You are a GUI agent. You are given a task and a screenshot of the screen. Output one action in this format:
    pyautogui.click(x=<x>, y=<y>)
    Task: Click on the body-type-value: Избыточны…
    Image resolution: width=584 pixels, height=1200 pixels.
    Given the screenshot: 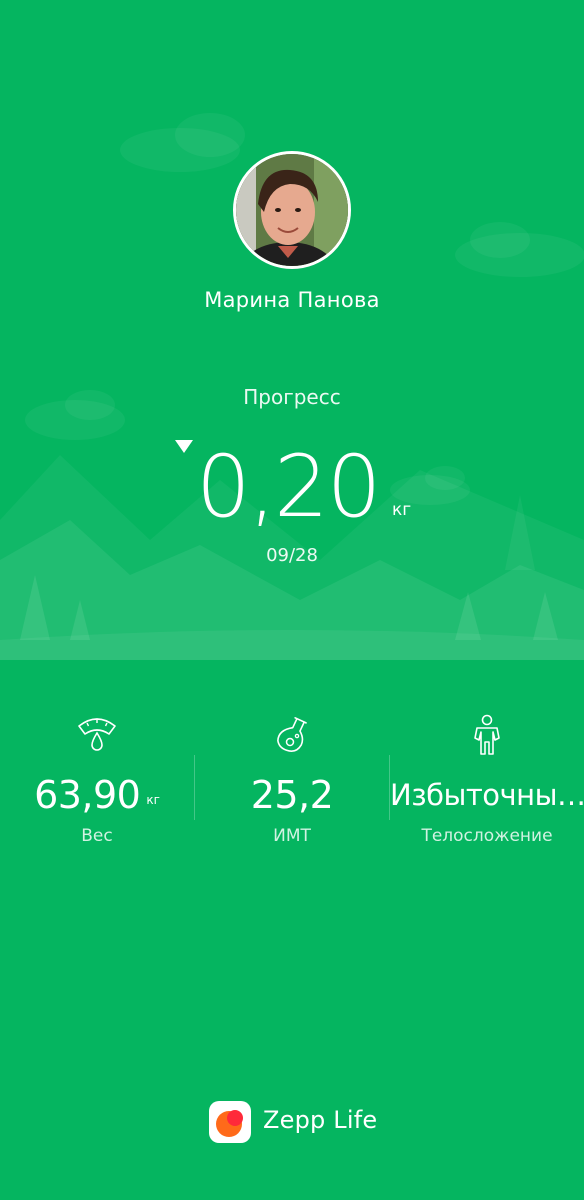 What is the action you would take?
    pyautogui.click(x=487, y=795)
    